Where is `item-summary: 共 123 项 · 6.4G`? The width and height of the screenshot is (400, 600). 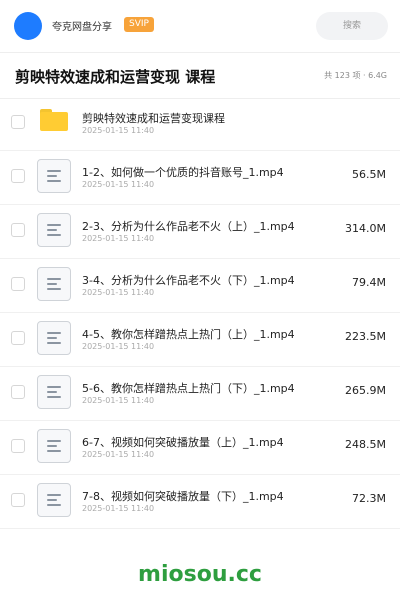 item-summary: 共 123 项 · 6.4G is located at coordinates (355, 75).